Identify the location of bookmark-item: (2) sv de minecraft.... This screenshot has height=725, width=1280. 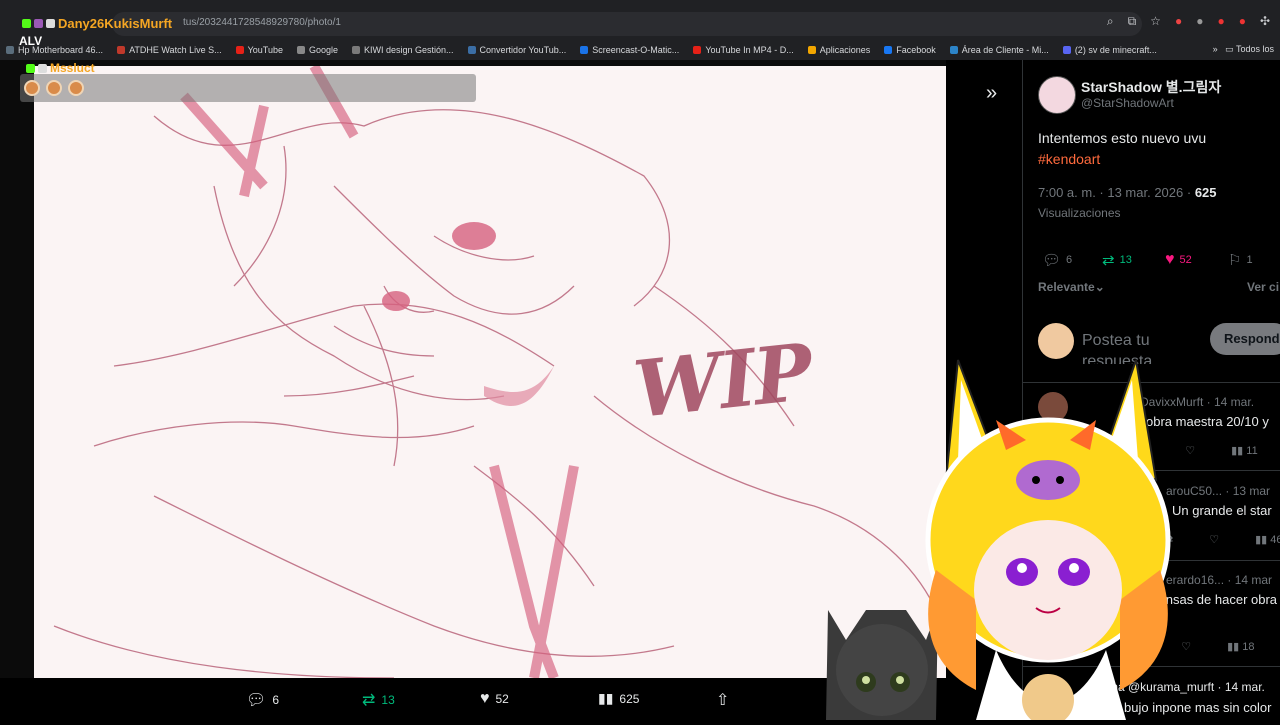
(1109, 50).